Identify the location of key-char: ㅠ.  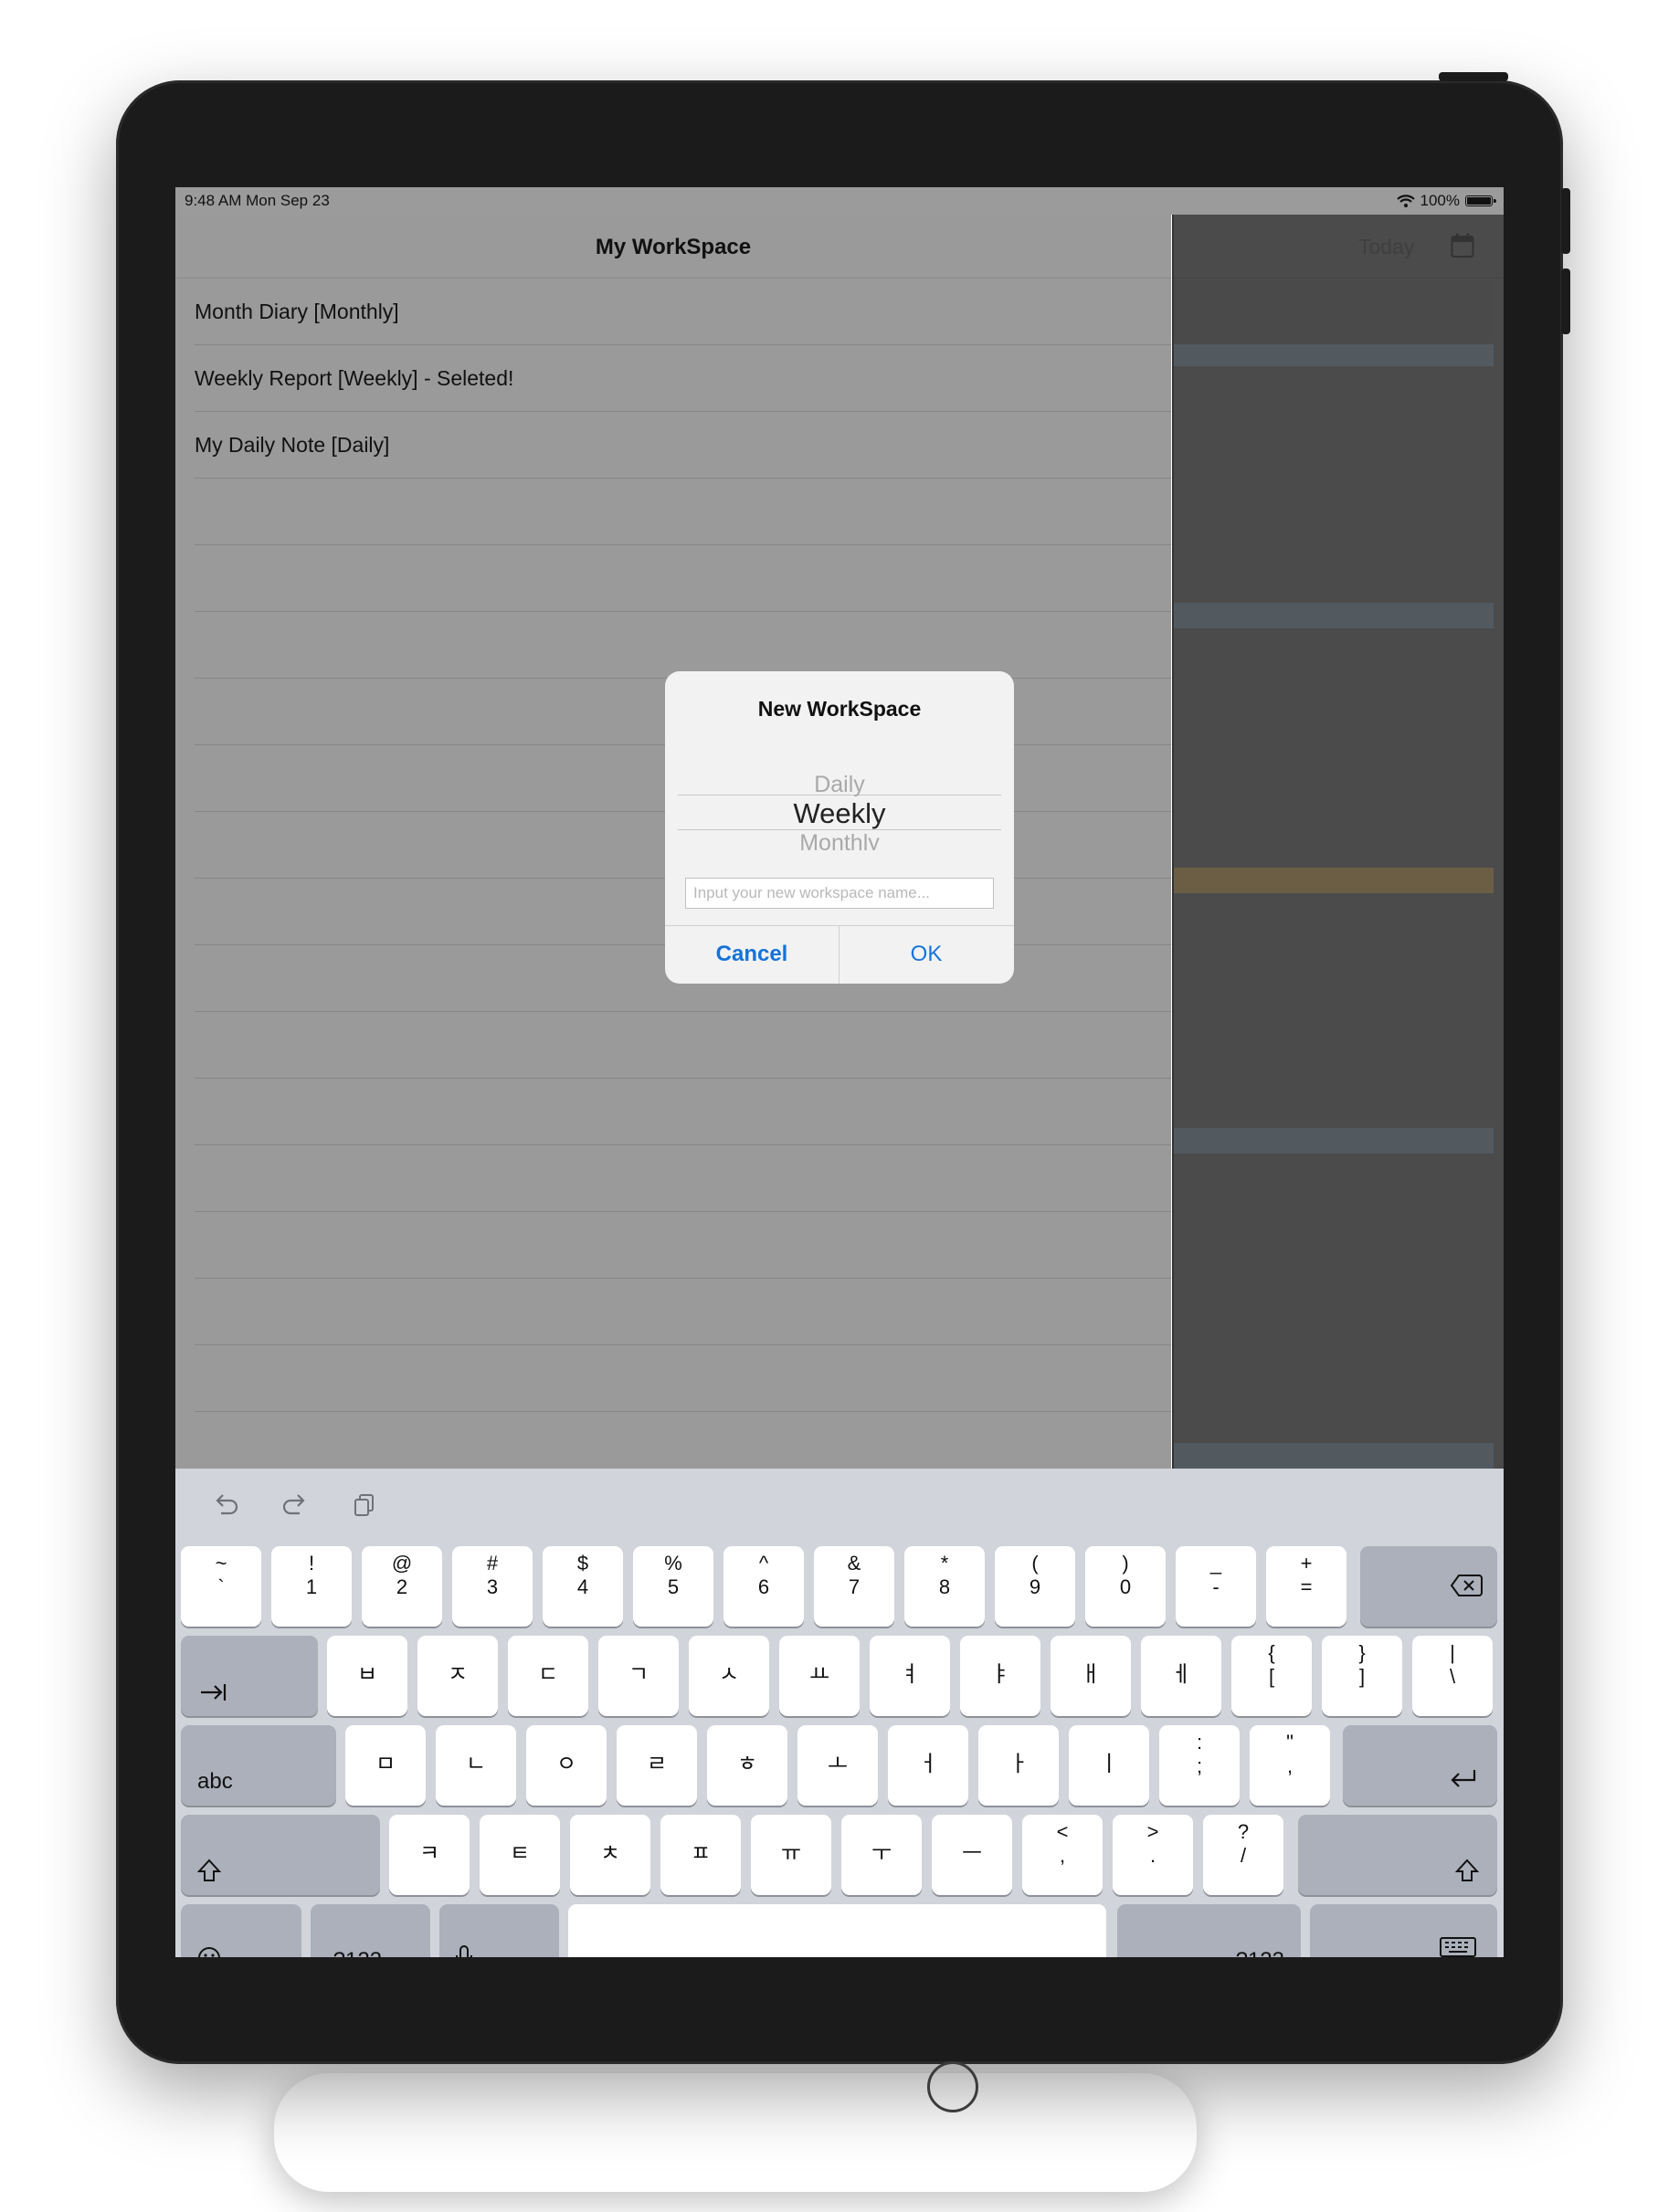
(791, 1855).